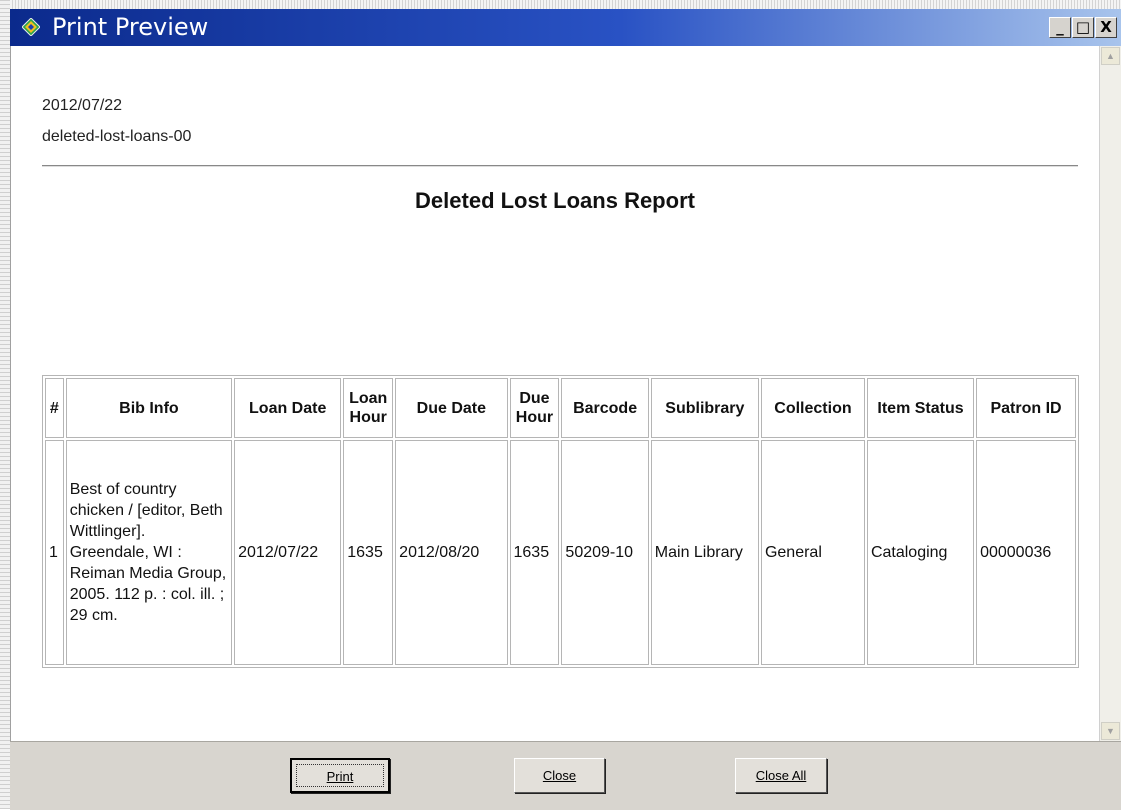 The image size is (1121, 810). I want to click on button-bar: Print Close Close All, so click(565, 775).